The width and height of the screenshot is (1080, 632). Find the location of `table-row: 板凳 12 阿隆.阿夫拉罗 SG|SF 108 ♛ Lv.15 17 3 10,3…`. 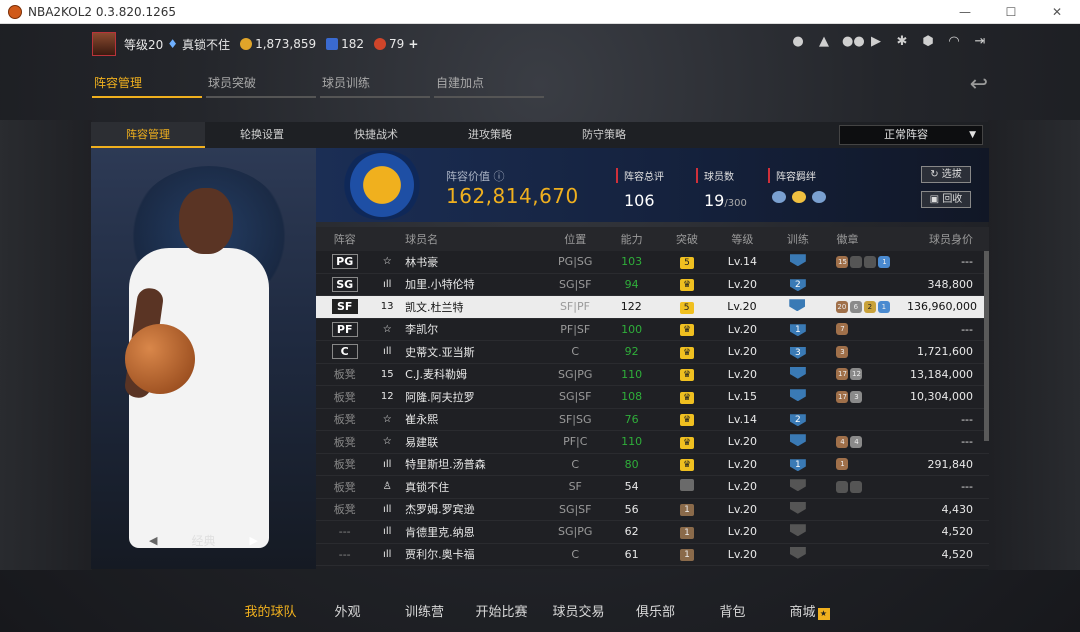

table-row: 板凳 12 阿隆.阿夫拉罗 SG|SF 108 ♛ Lv.15 17 3 10,3… is located at coordinates (652, 397).